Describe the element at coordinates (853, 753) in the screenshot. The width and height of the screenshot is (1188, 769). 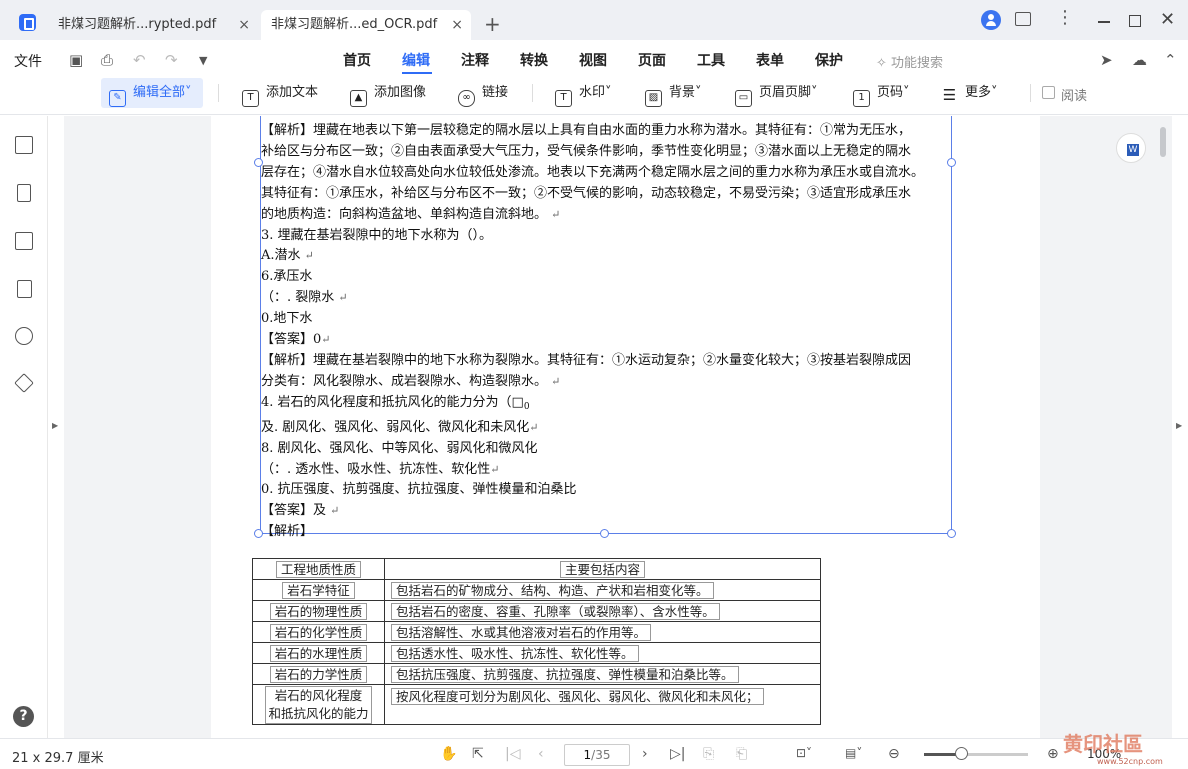
I see `page-layout-icon: ▤˅` at that location.